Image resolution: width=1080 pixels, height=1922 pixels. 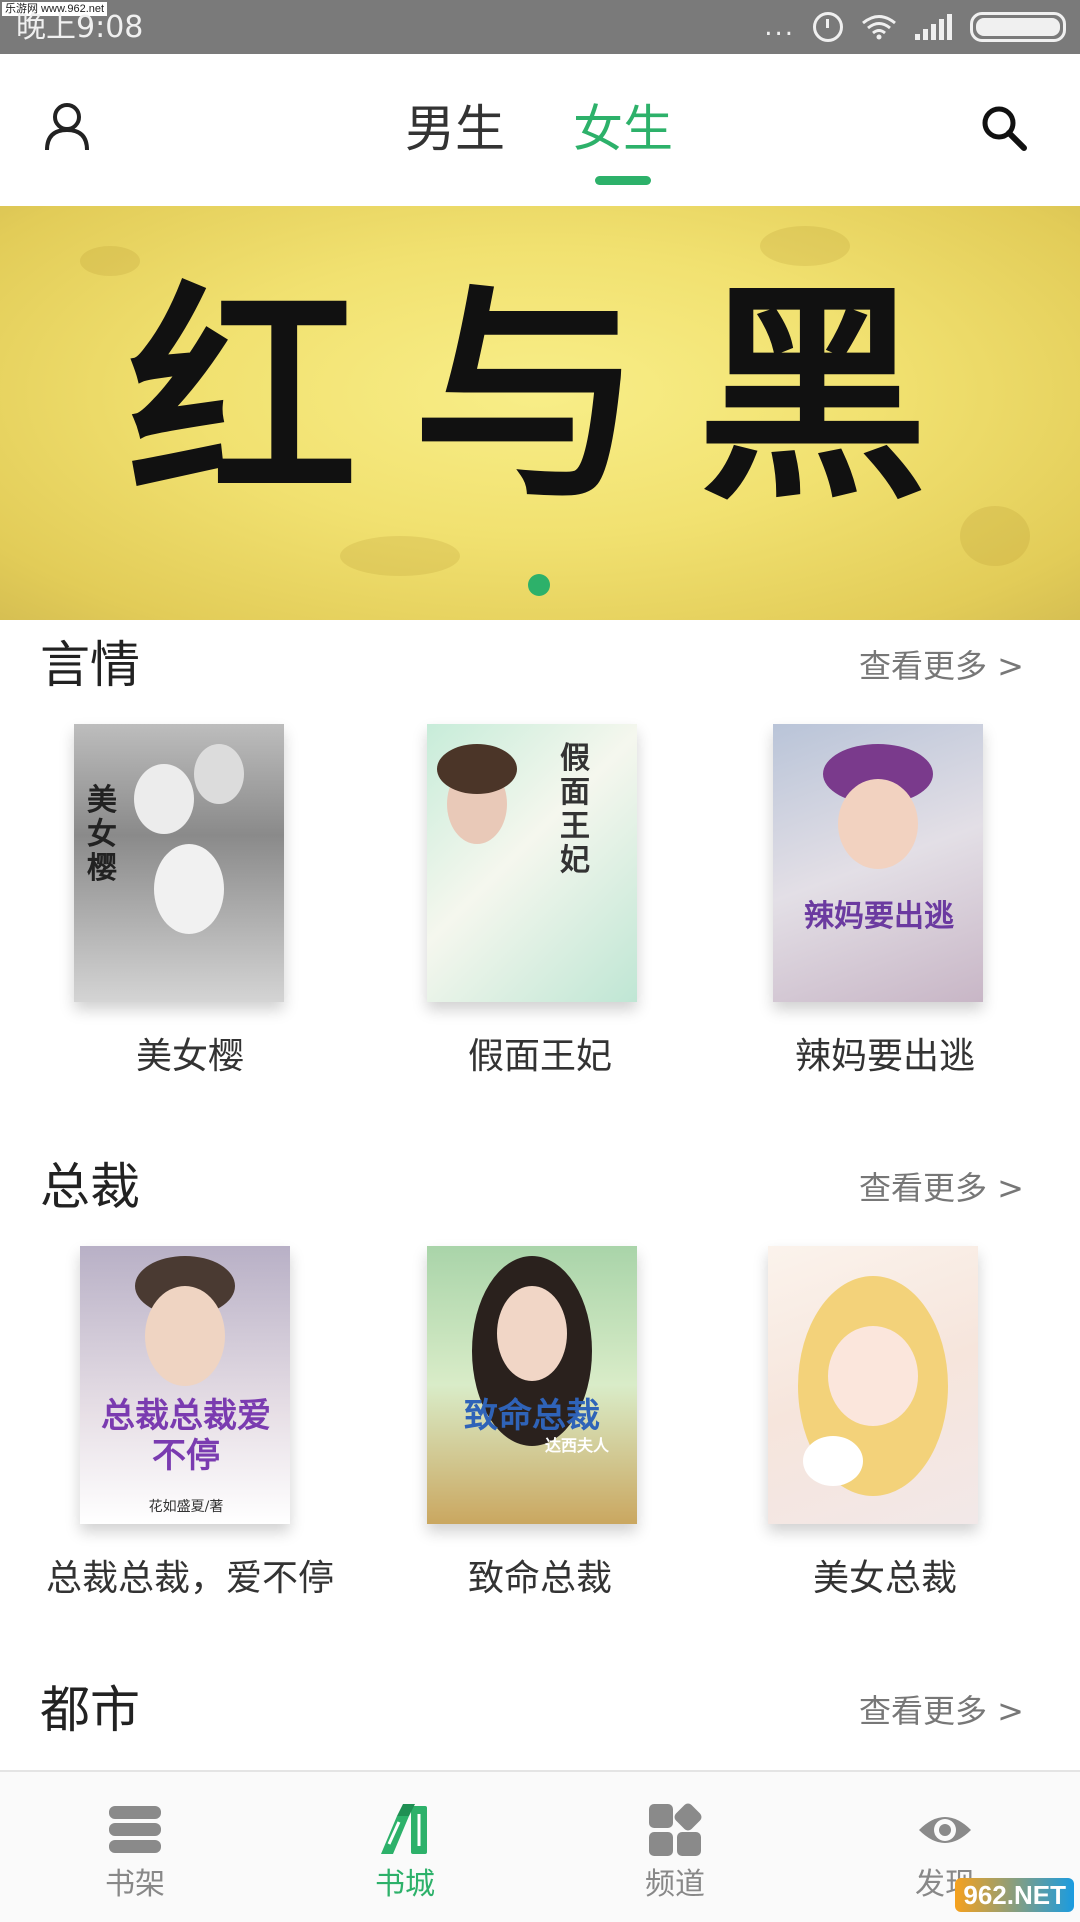 I want to click on nav-label: 书城, so click(x=405, y=1884).